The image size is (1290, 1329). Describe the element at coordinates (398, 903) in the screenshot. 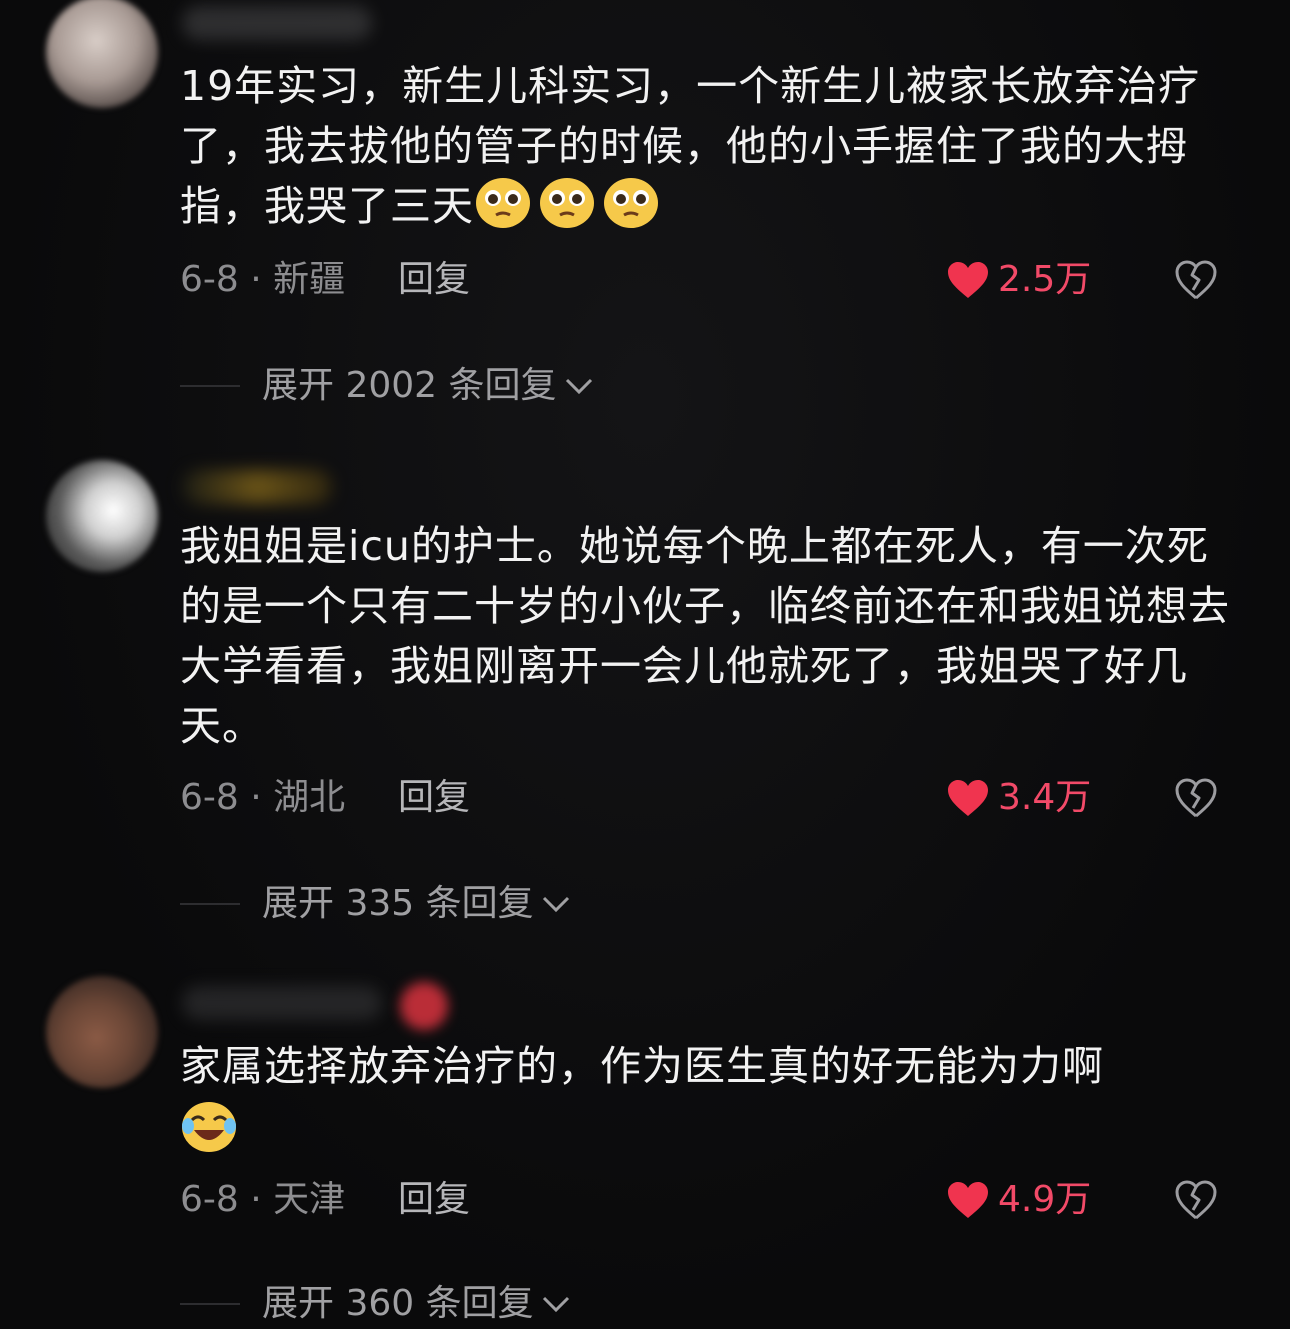

I see `expand-replies-label: 展开 335 条回复` at that location.